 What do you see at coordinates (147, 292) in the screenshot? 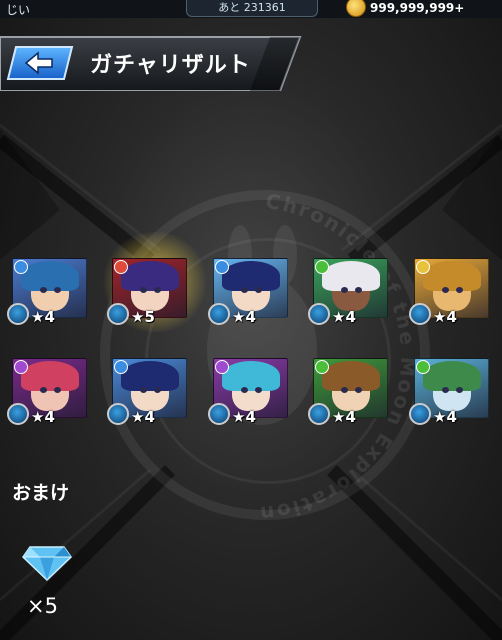
I see `result-card: ★5` at bounding box center [147, 292].